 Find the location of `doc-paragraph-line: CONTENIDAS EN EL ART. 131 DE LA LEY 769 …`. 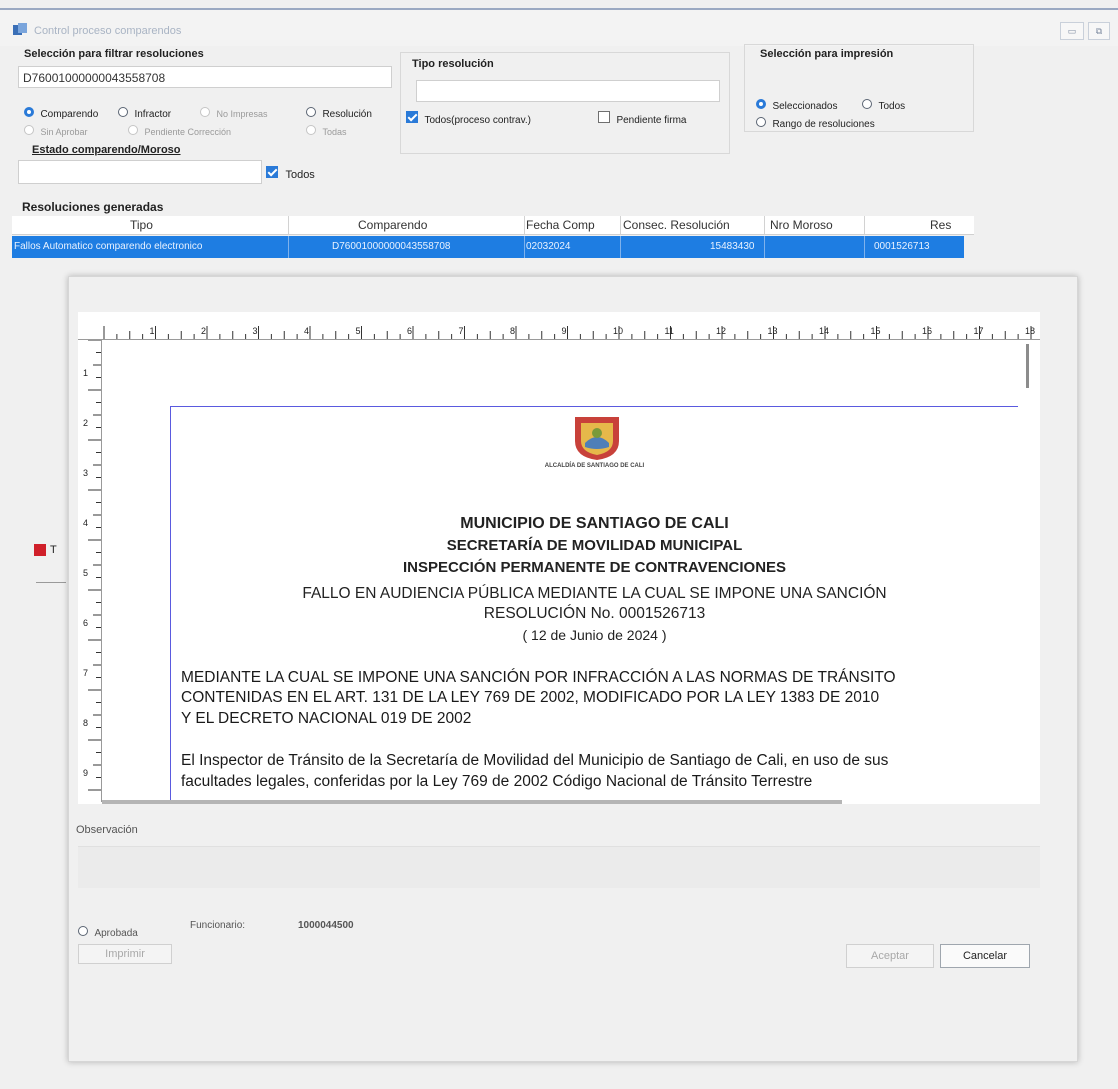

doc-paragraph-line: CONTENIDAS EN EL ART. 131 DE LA LEY 769 … is located at coordinates (530, 697).